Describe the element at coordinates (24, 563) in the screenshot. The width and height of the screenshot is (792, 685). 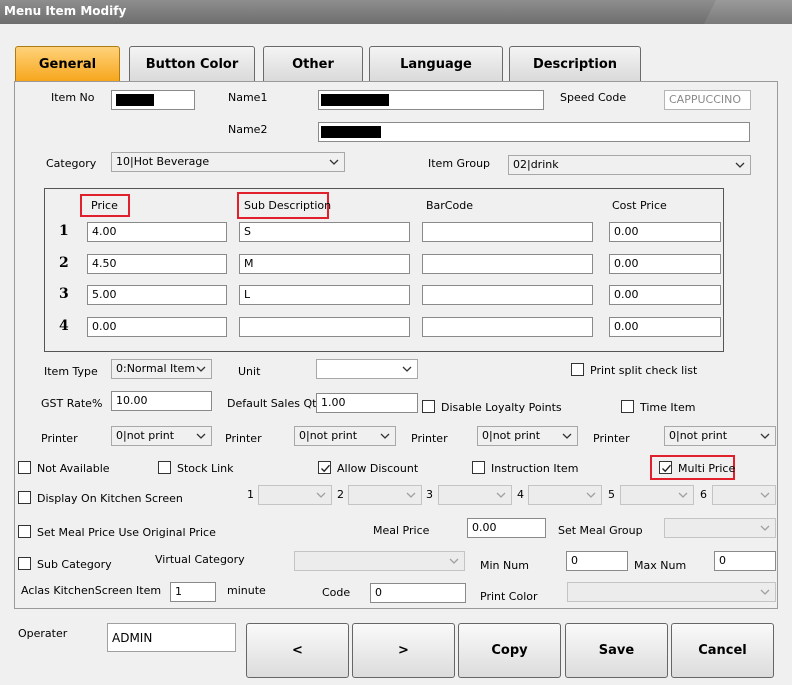
I see `sub-category-checkbox` at that location.